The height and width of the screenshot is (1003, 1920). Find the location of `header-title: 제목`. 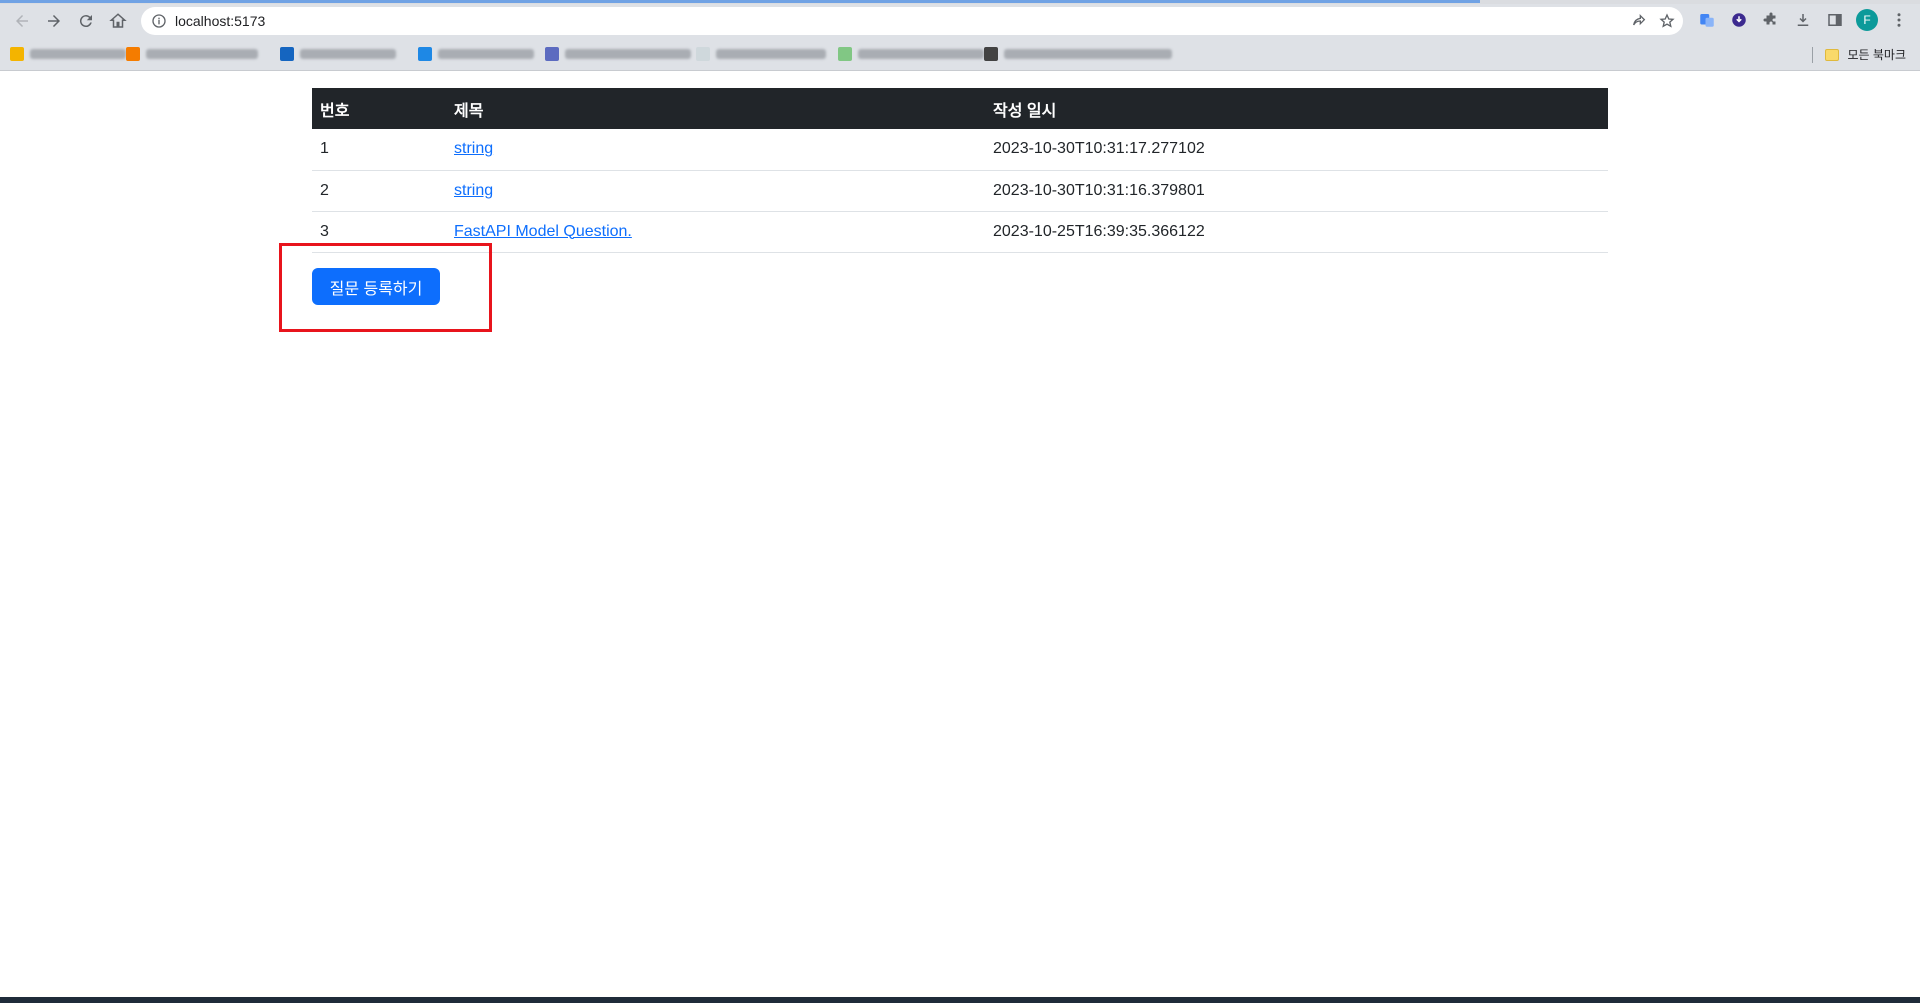

header-title: 제목 is located at coordinates (469, 111).